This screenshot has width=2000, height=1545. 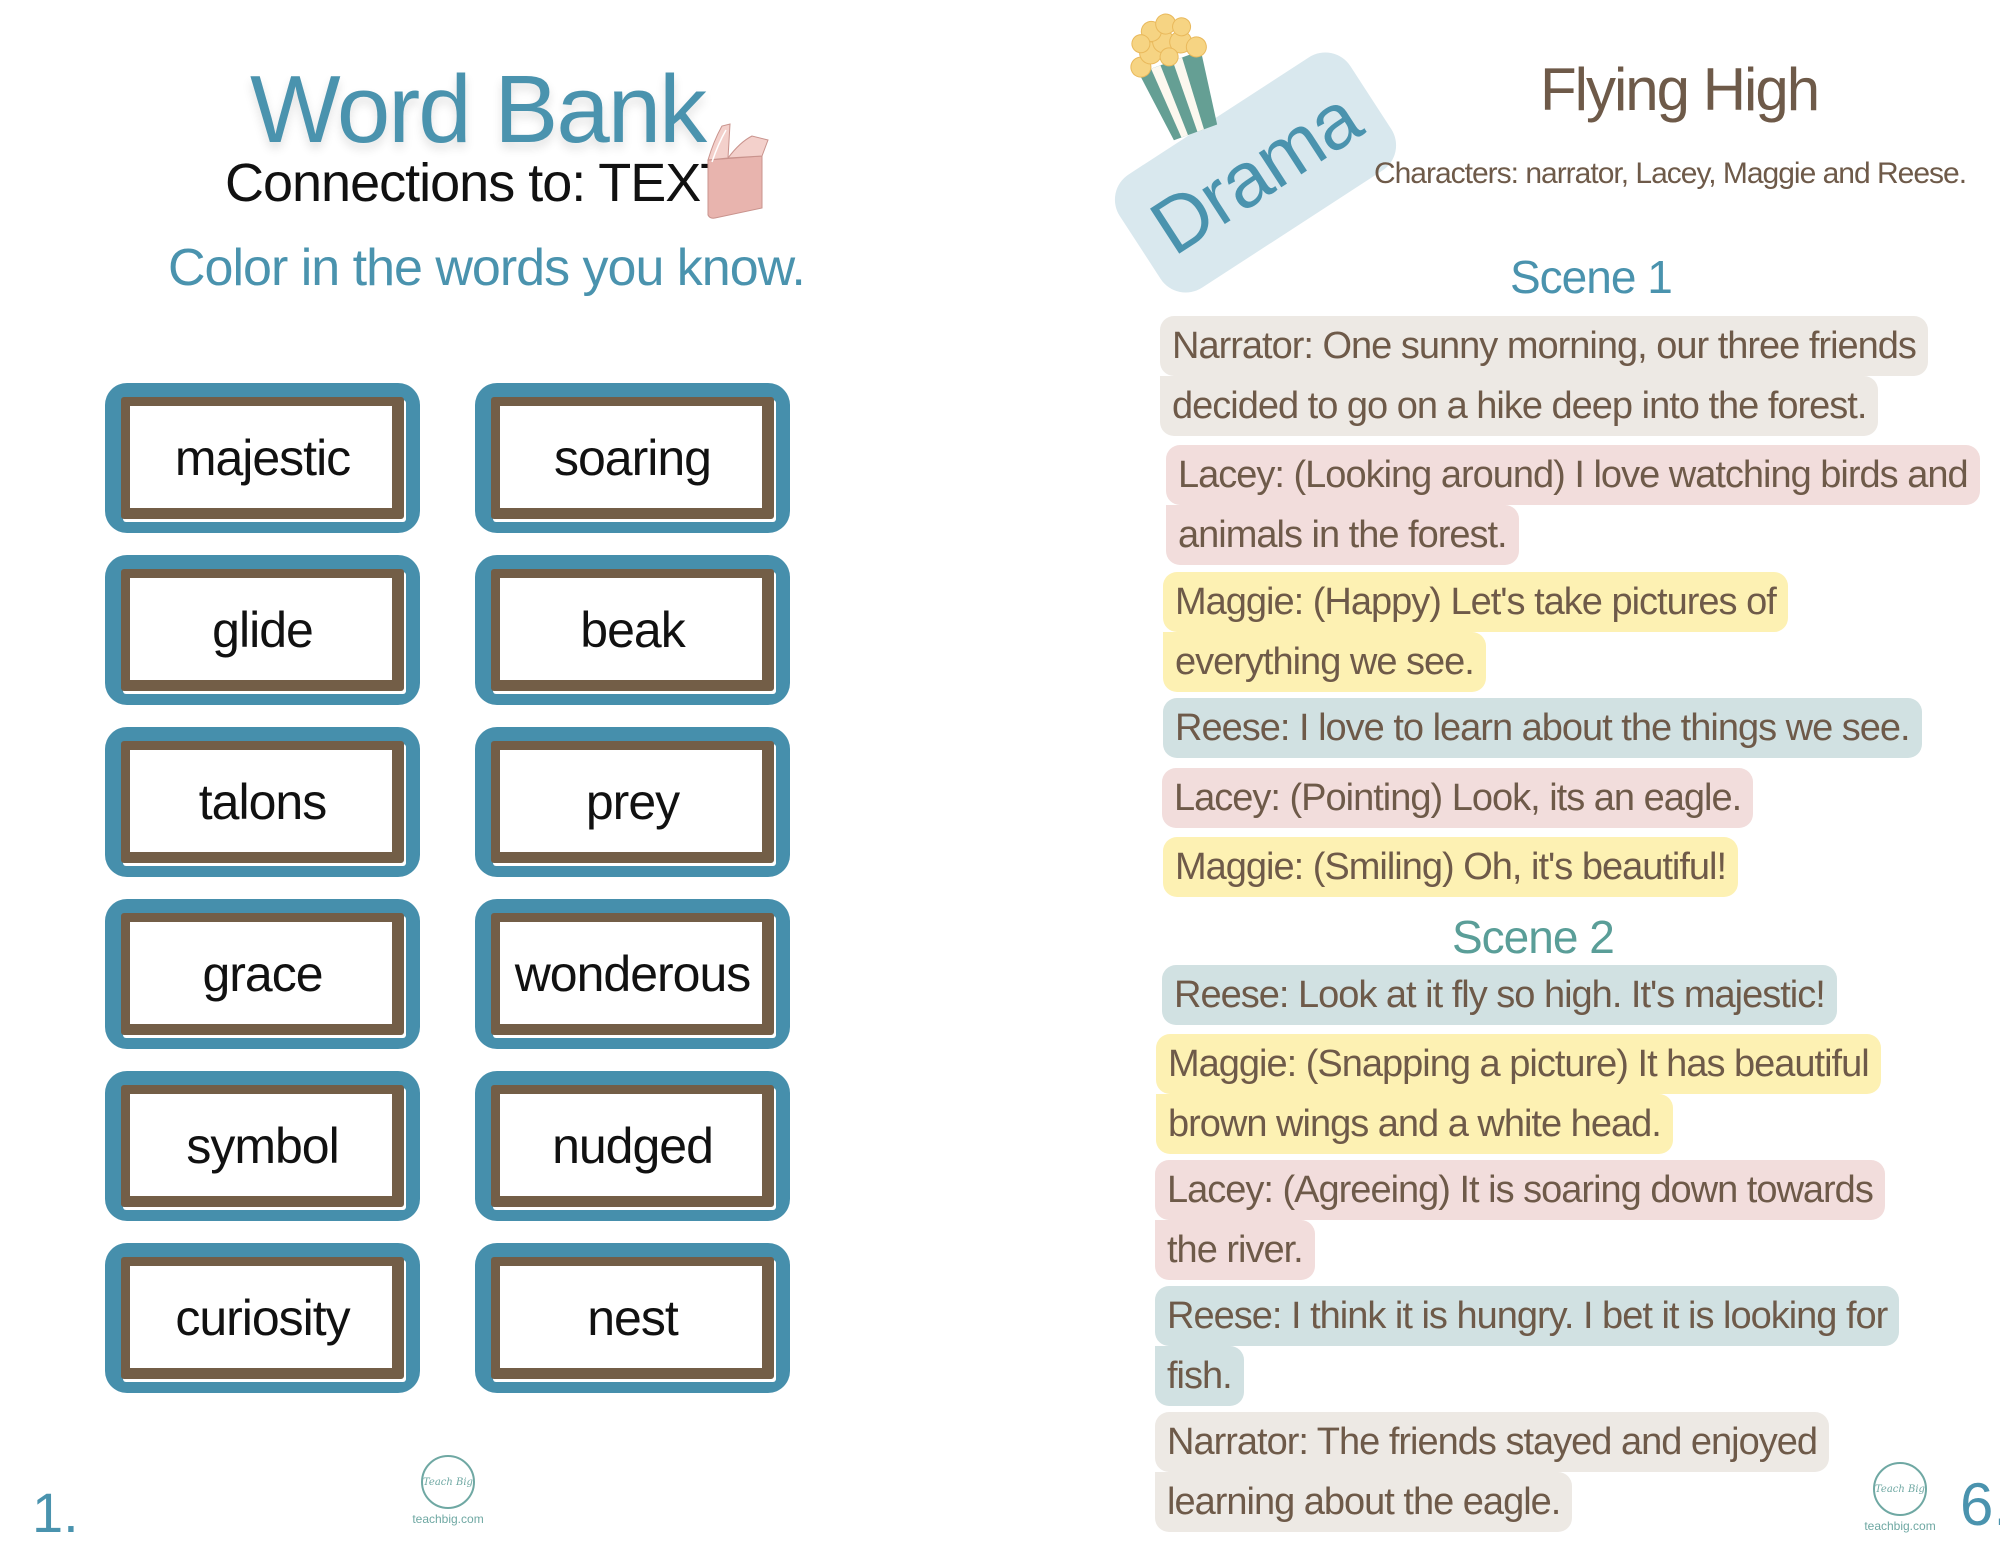 I want to click on word-card: prey, so click(x=632, y=802).